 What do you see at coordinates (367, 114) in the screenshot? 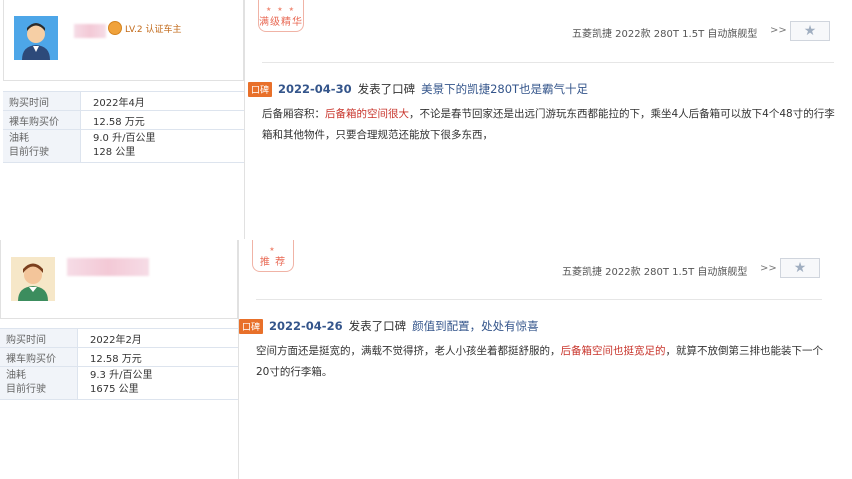
I see `review-highlight: 后备箱的空间很大` at bounding box center [367, 114].